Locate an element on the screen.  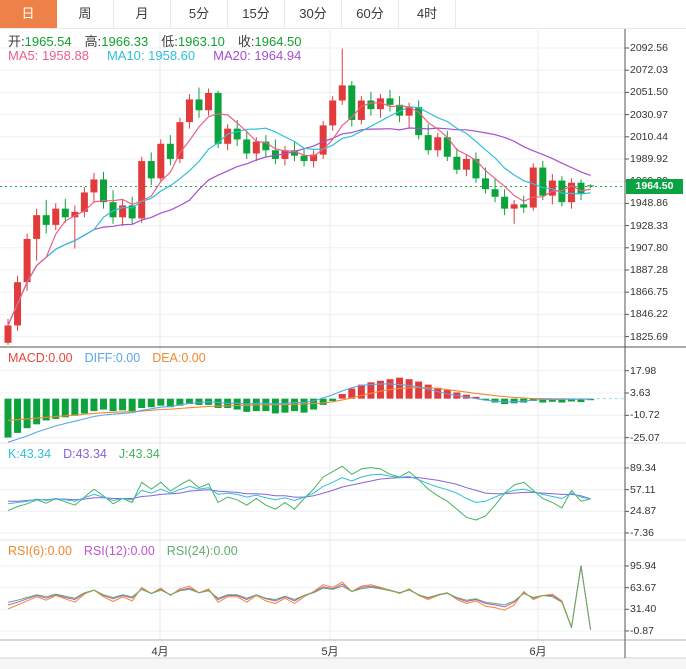
rsi-header: RSI(6):0.00 RSI(12):0.00 RSI(24):0.00 is located at coordinates (123, 551).